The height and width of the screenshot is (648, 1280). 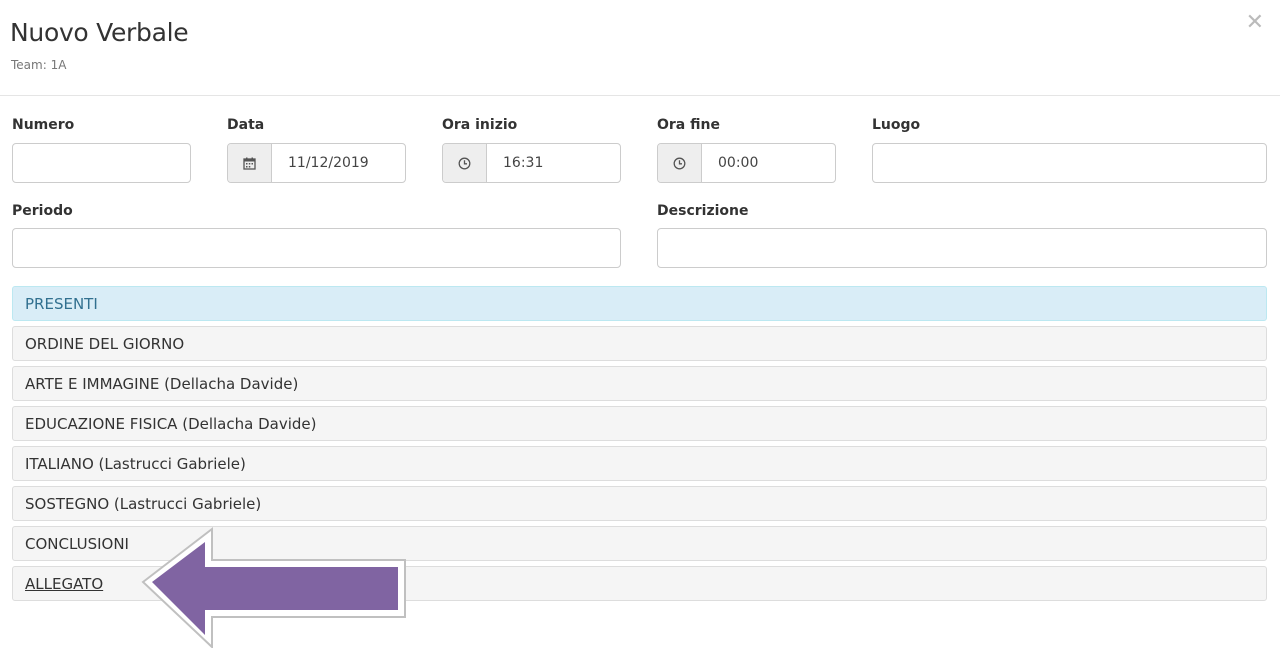 I want to click on luogo-value, so click(x=1069, y=163).